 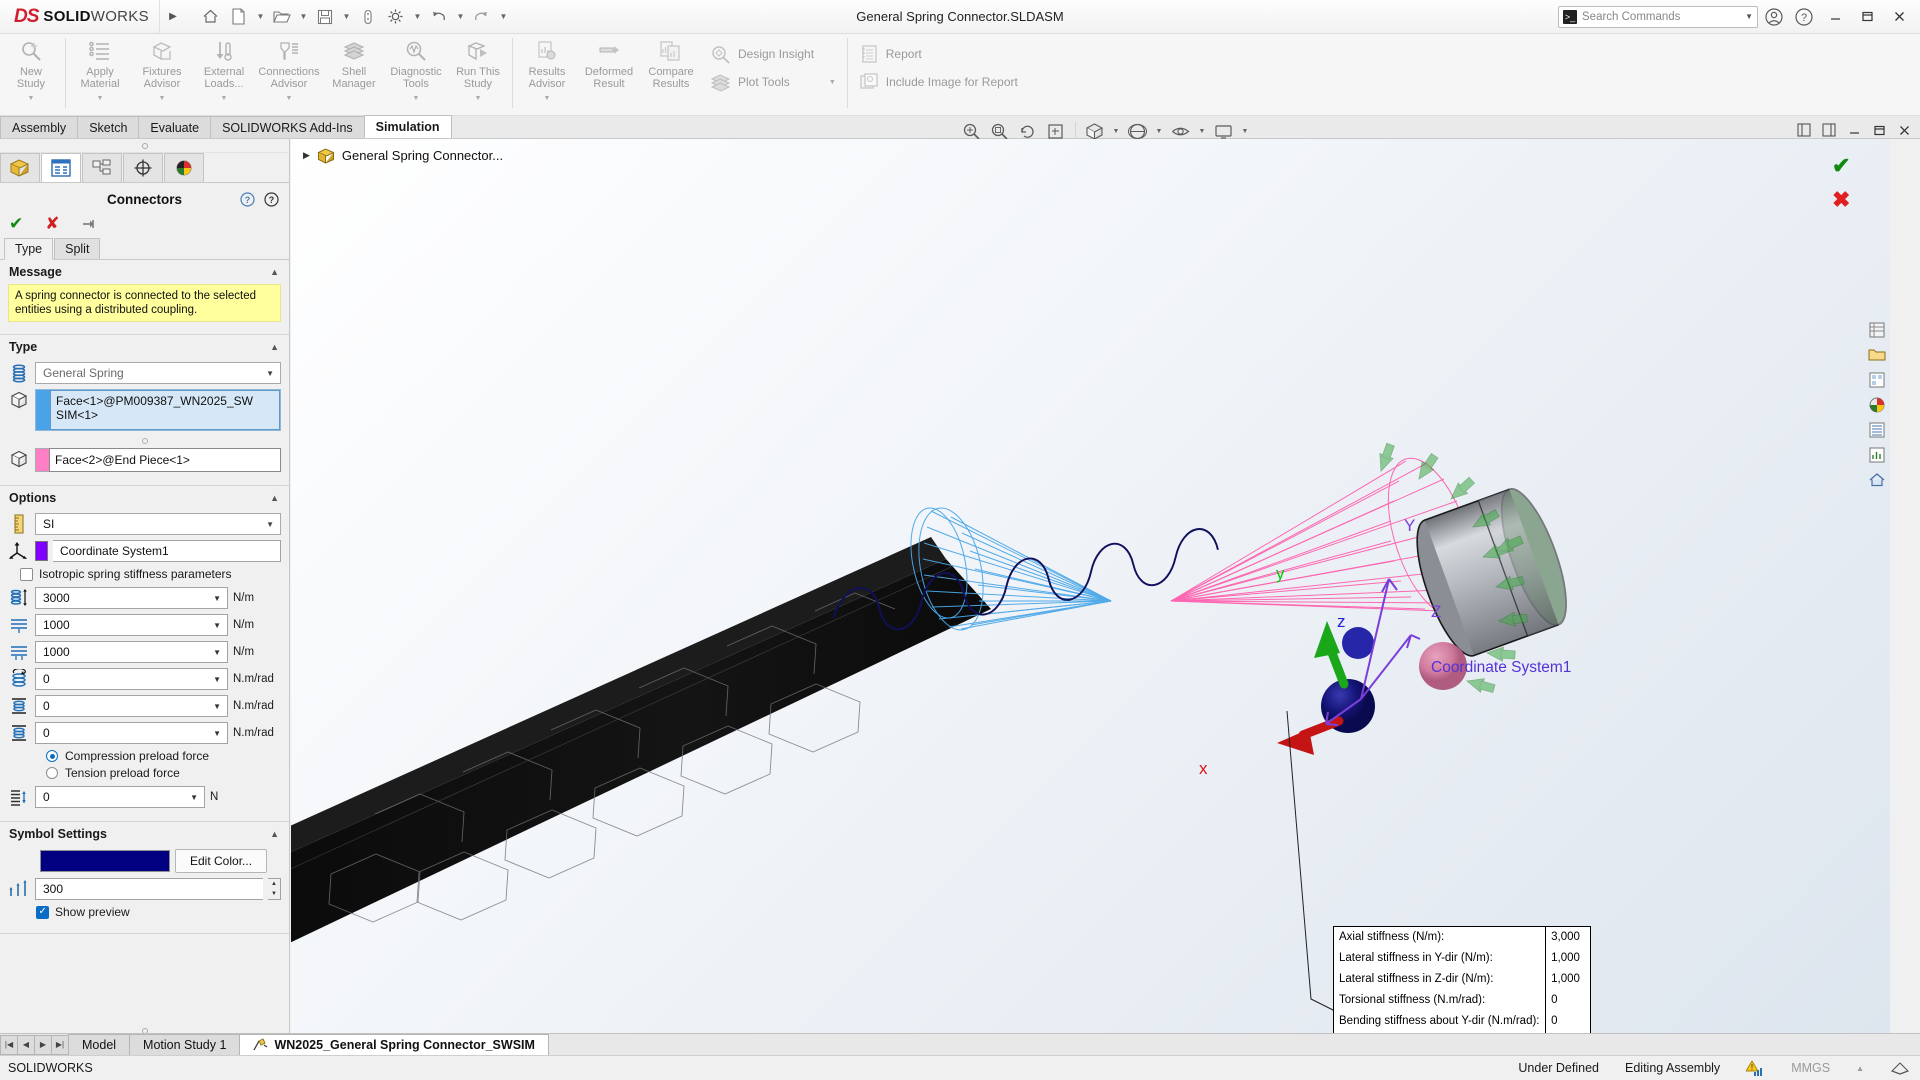 I want to click on coordinate-system-field: Coordinate System1, so click(x=167, y=551).